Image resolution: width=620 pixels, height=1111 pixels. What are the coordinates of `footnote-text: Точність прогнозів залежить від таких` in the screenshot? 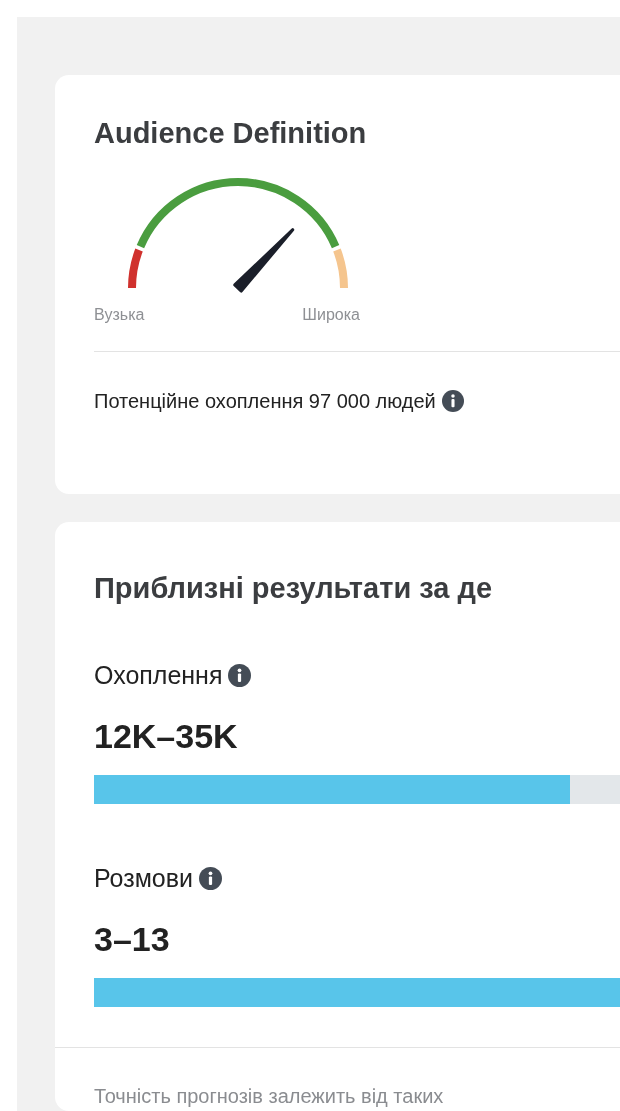 It's located at (269, 1096).